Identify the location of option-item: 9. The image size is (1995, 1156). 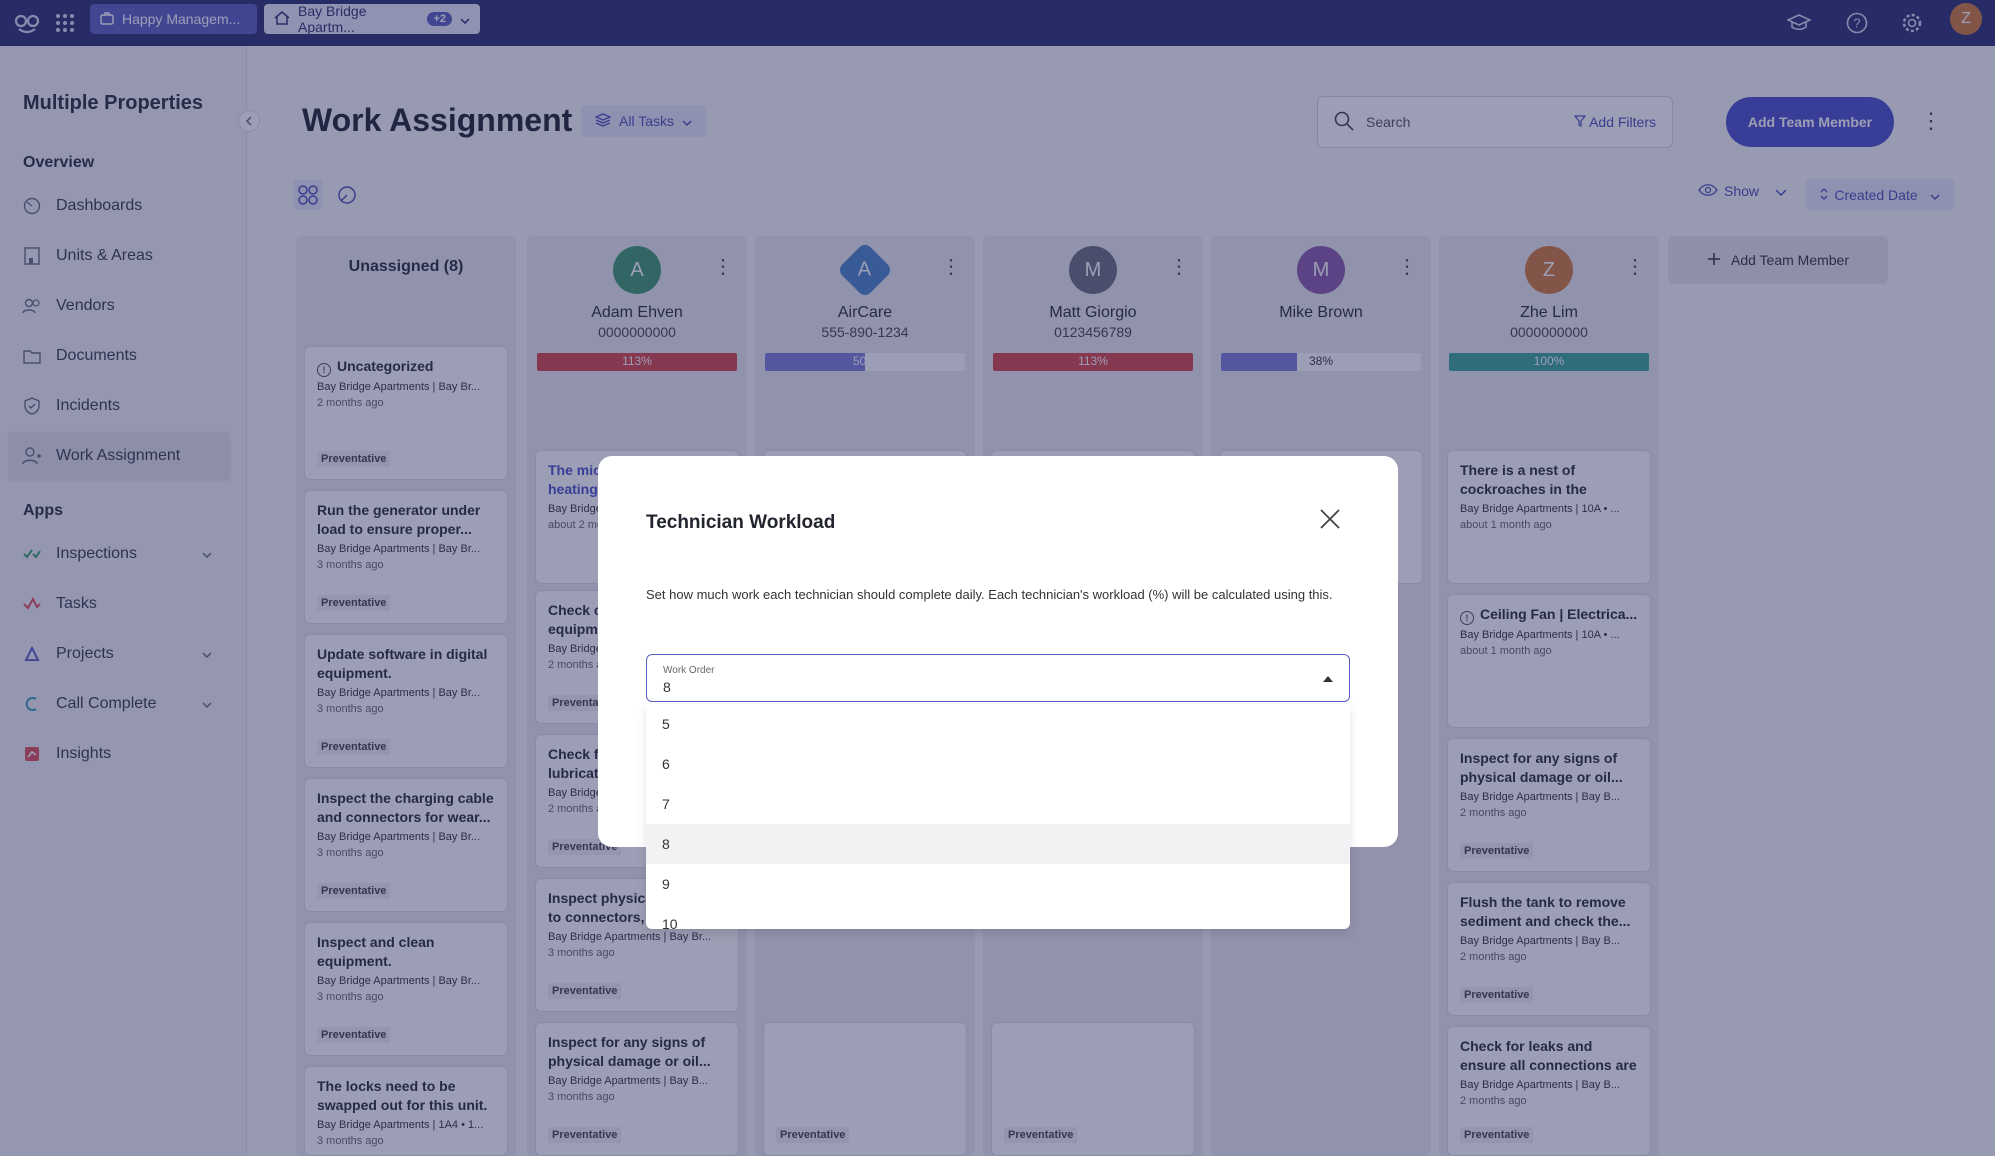
(998, 884).